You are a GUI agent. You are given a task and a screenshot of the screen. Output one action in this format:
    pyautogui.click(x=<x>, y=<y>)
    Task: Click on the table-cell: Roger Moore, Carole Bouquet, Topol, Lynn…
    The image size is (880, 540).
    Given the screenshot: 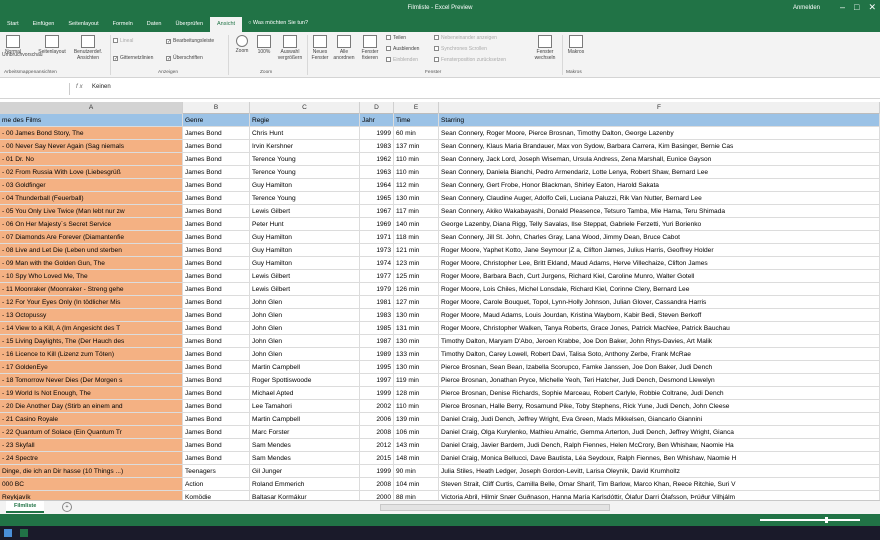 What is the action you would take?
    pyautogui.click(x=659, y=302)
    